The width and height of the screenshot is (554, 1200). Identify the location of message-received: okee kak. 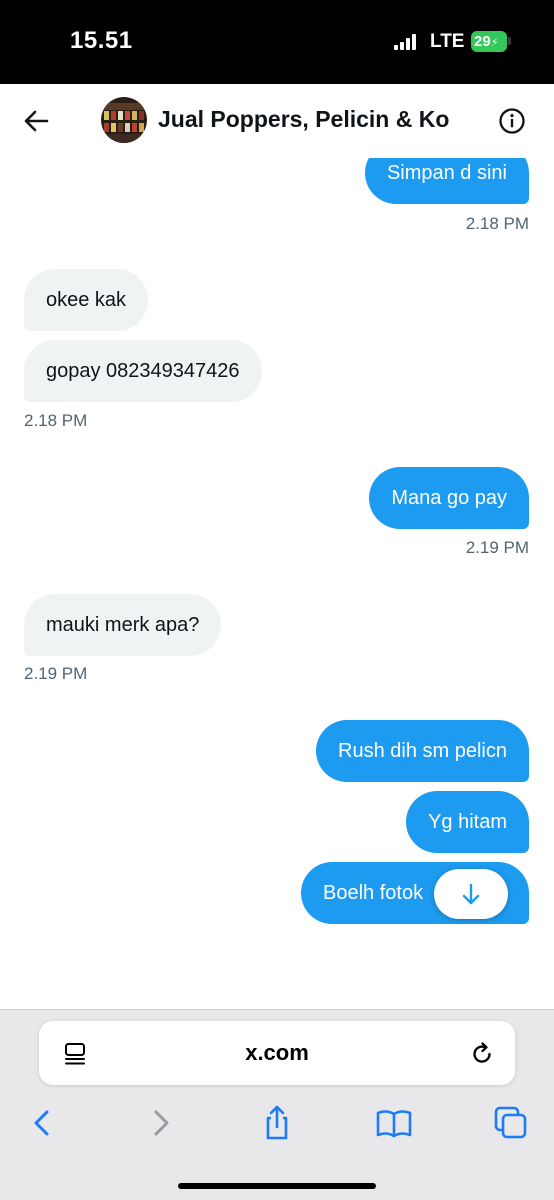
(86, 300).